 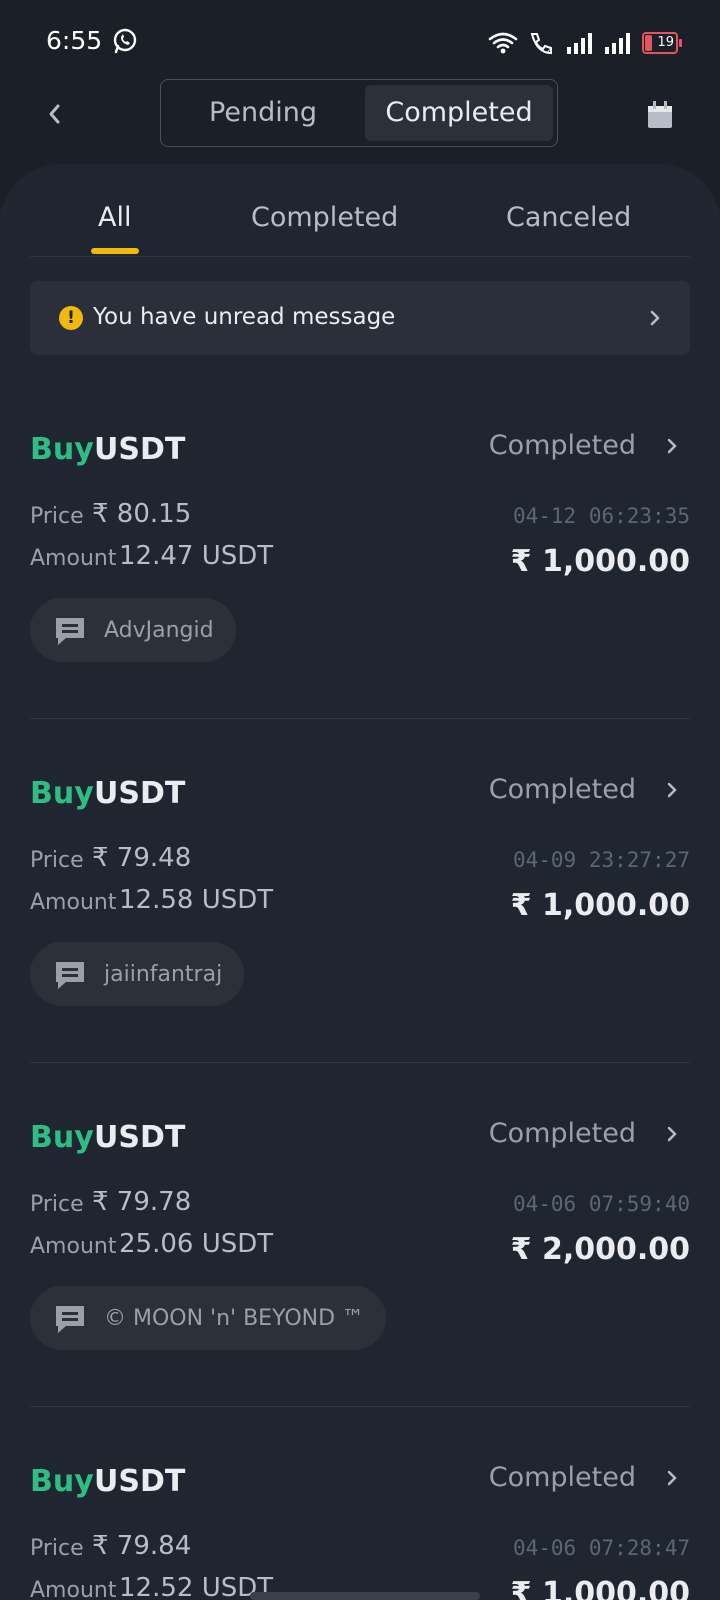 I want to click on warning-icon: !, so click(x=71, y=318).